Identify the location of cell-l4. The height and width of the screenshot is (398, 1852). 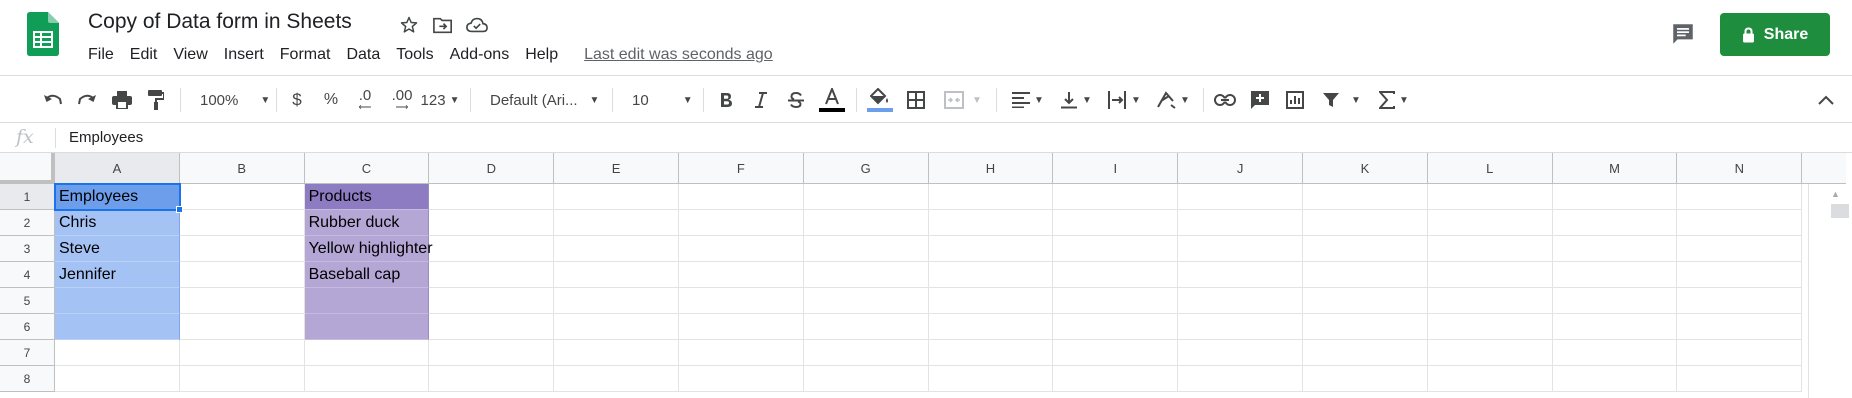
(1490, 275).